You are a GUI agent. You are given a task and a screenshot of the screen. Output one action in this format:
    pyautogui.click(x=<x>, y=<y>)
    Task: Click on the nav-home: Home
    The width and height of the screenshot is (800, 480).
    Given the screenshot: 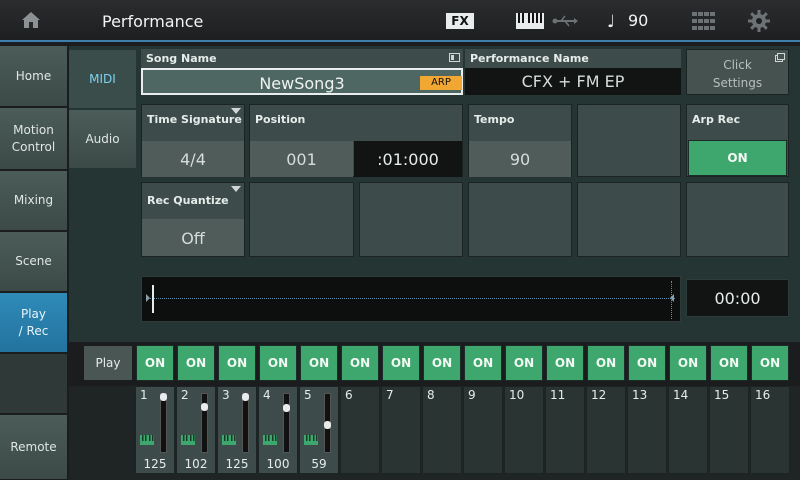 What is the action you would take?
    pyautogui.click(x=33, y=76)
    